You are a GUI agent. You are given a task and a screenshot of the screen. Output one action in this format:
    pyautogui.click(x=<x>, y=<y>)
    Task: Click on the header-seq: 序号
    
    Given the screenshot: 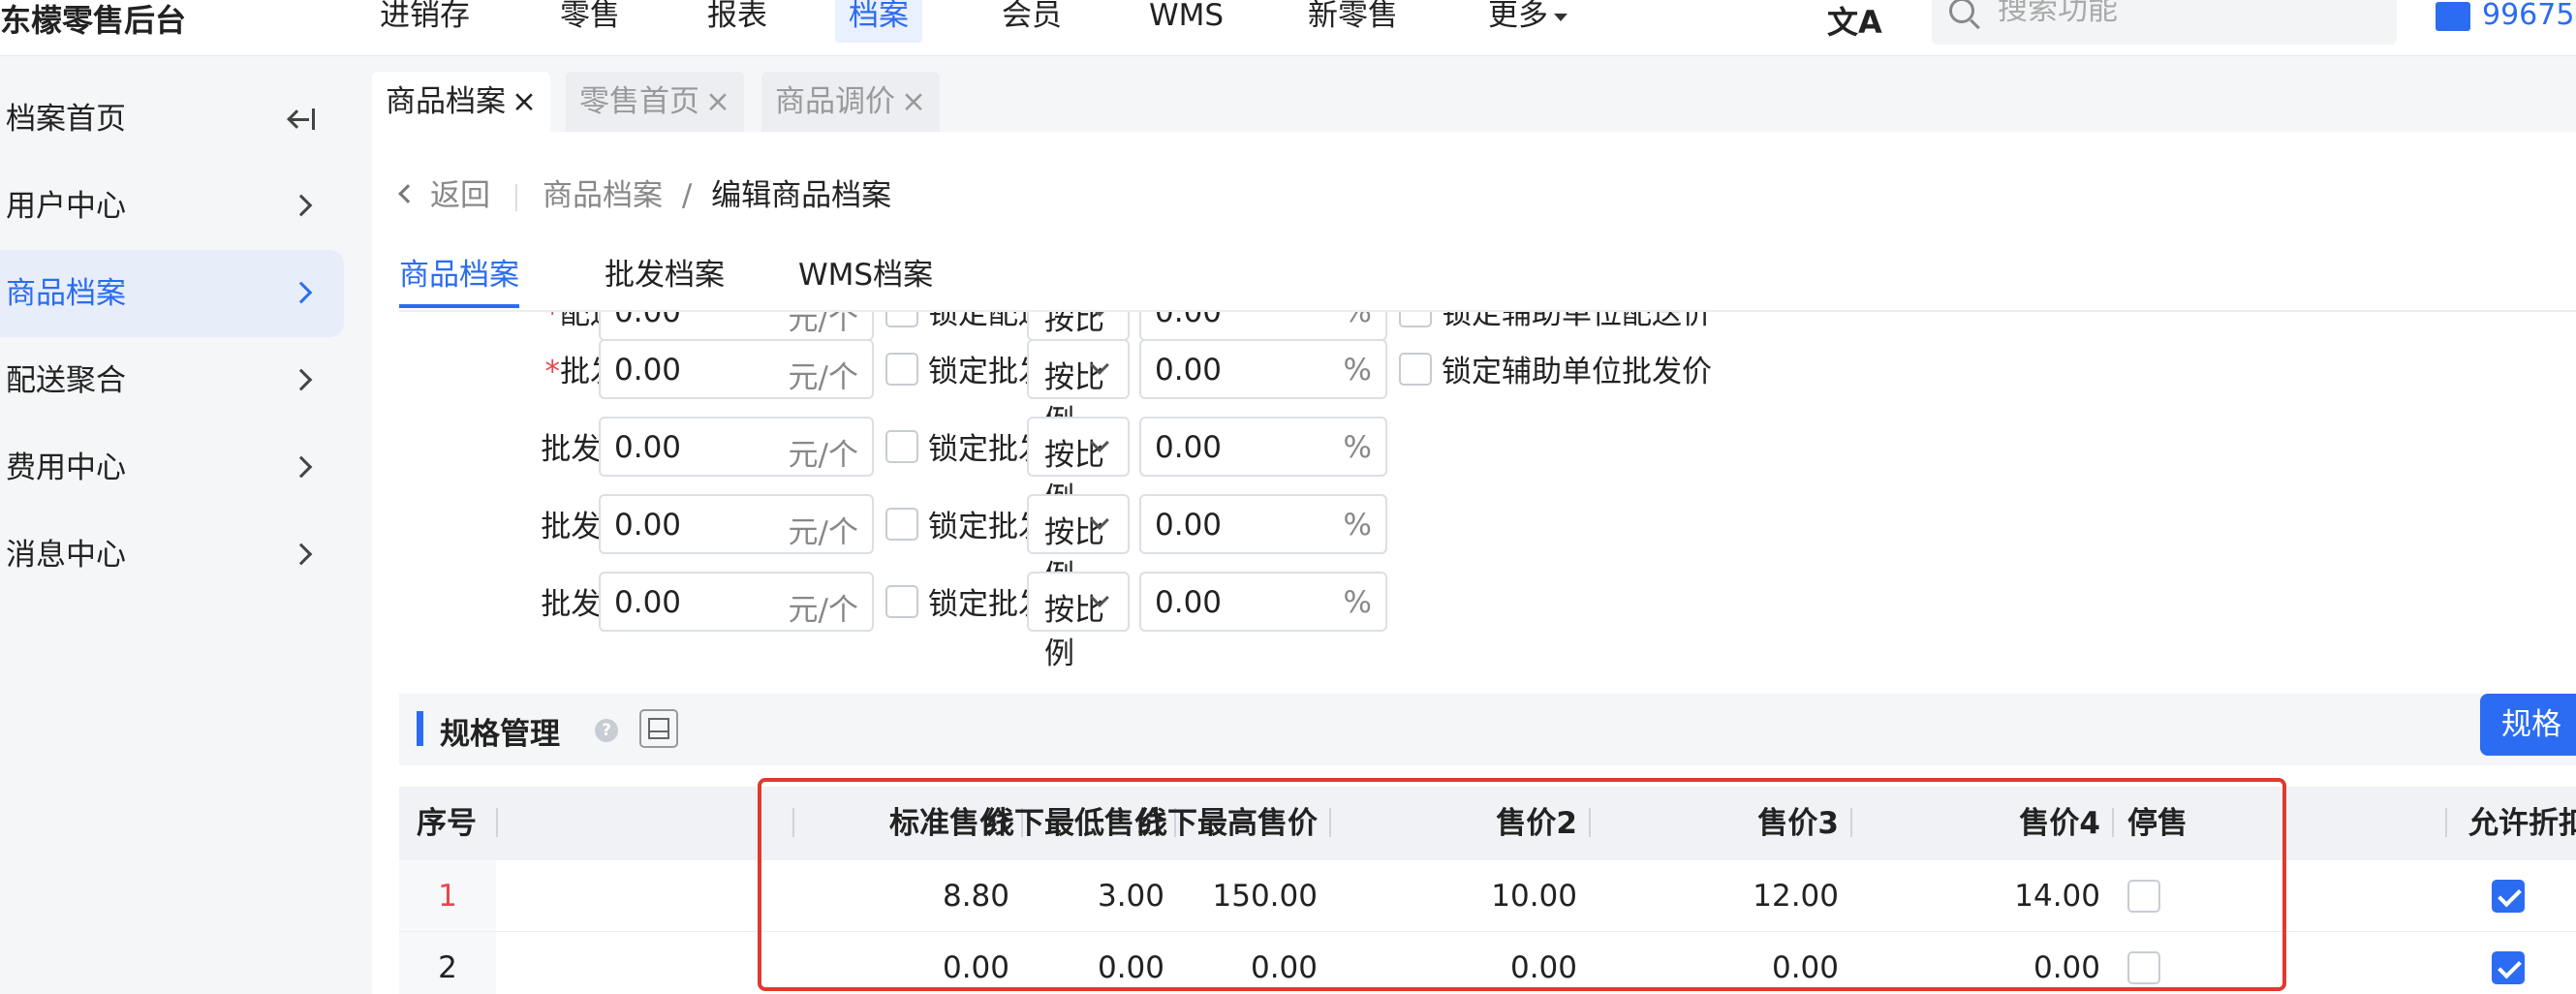 What is the action you would take?
    pyautogui.click(x=447, y=823)
    